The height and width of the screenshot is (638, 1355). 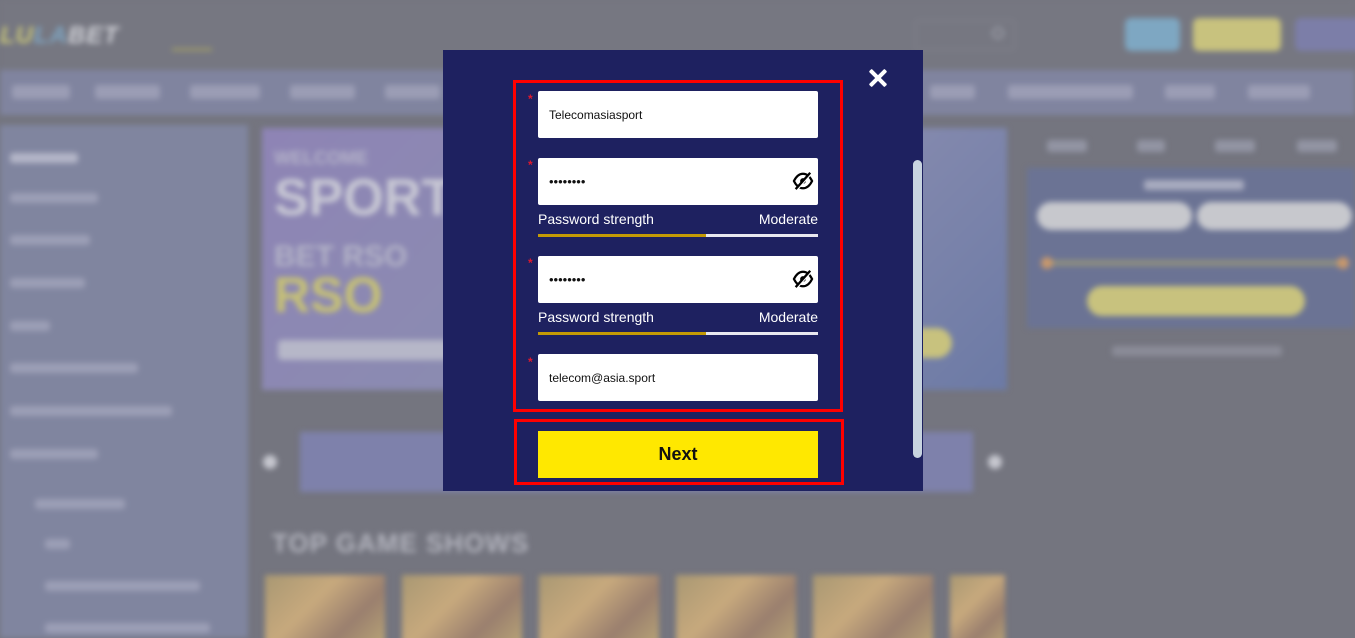 What do you see at coordinates (59, 35) in the screenshot?
I see `site-logo: LULABET` at bounding box center [59, 35].